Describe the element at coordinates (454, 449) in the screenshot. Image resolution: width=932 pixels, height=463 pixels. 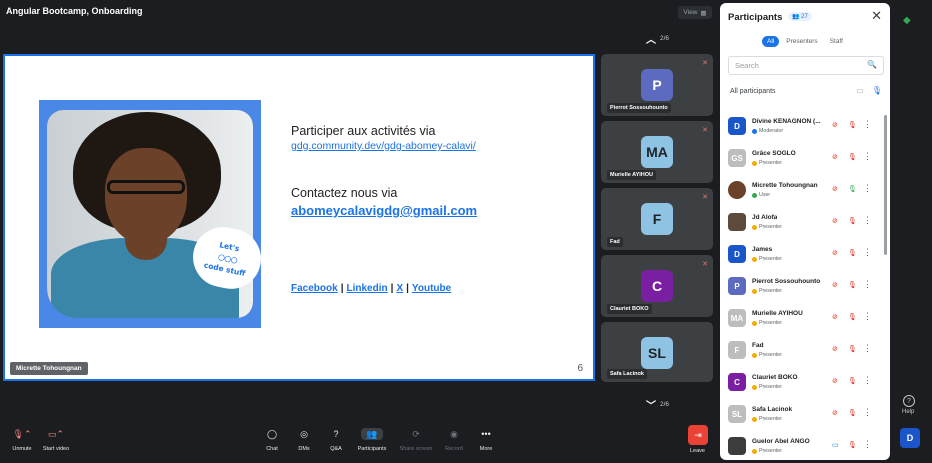
I see `record-label: Record` at that location.